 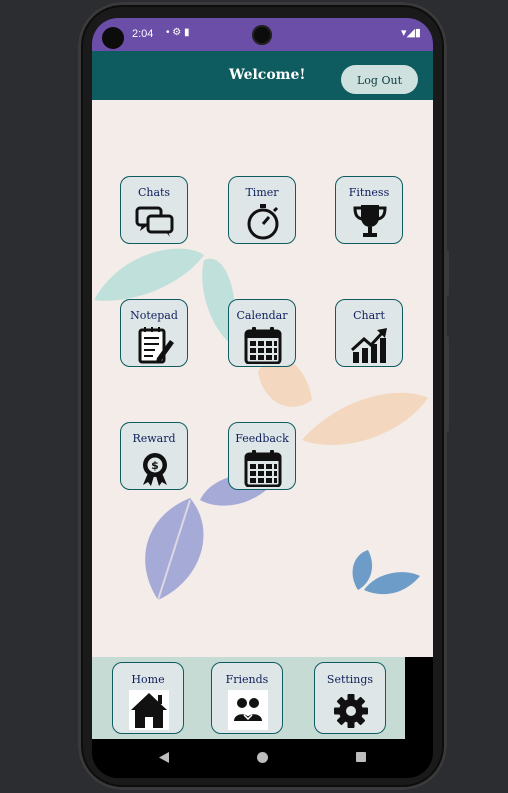 I want to click on tile-timer: Timer, so click(x=262, y=210).